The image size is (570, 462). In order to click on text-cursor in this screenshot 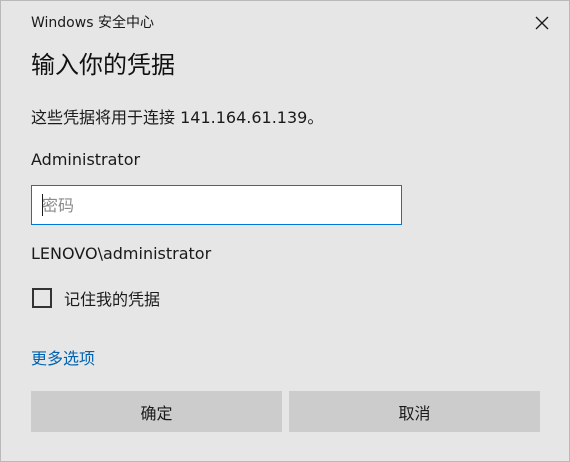, I will do `click(42, 205)`.